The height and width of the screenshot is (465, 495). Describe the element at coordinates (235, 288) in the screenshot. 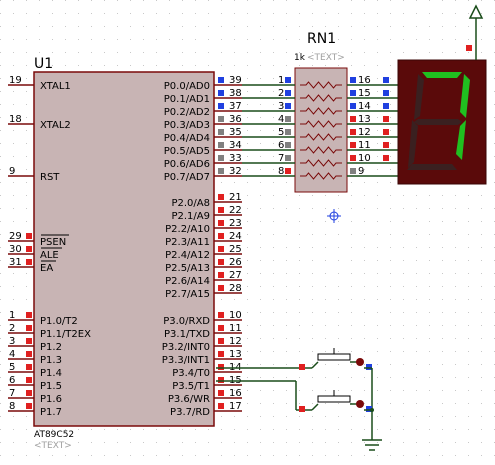

I see `pin-number: 28` at that location.